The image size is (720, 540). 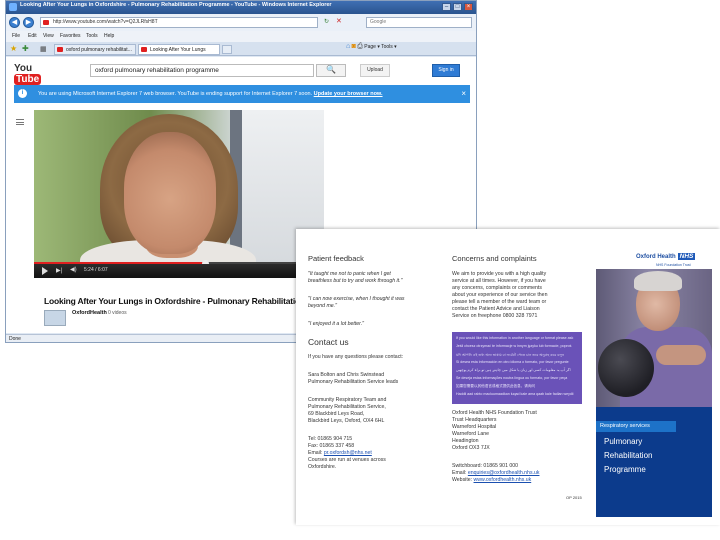 What do you see at coordinates (109, 36) in the screenshot?
I see `menu-help: Help` at bounding box center [109, 36].